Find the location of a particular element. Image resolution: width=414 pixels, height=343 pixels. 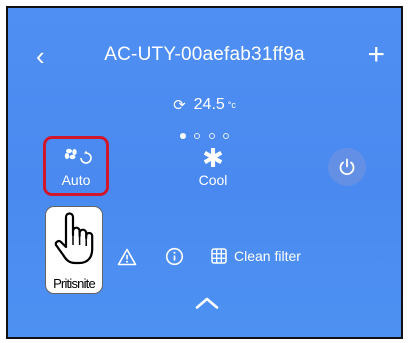

clean-filter-button: Clean filter is located at coordinates (256, 256).